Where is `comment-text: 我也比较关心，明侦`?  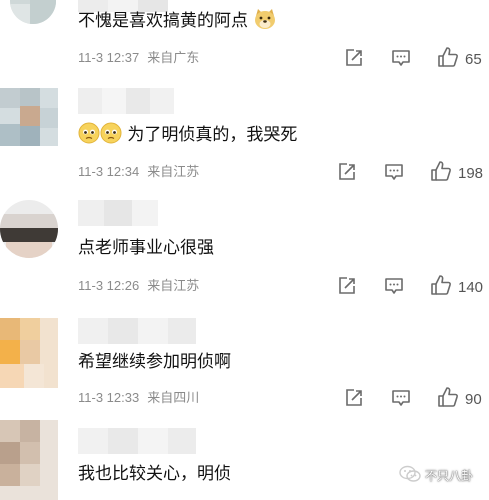
comment-text: 我也比较关心，明侦 is located at coordinates (154, 474).